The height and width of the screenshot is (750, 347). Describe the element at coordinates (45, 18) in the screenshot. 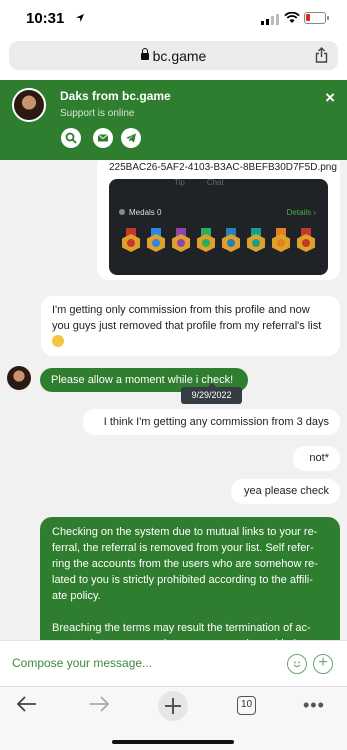

I see `status-time: 10:31` at that location.